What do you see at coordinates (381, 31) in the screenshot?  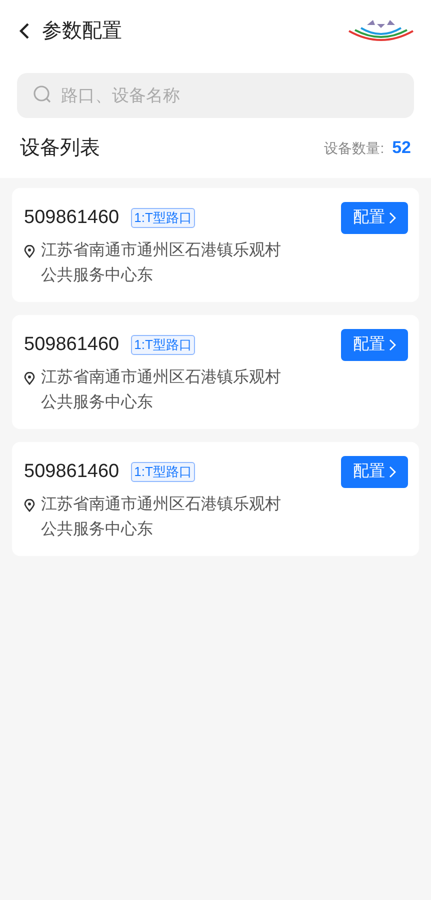 I see `logo-icon` at bounding box center [381, 31].